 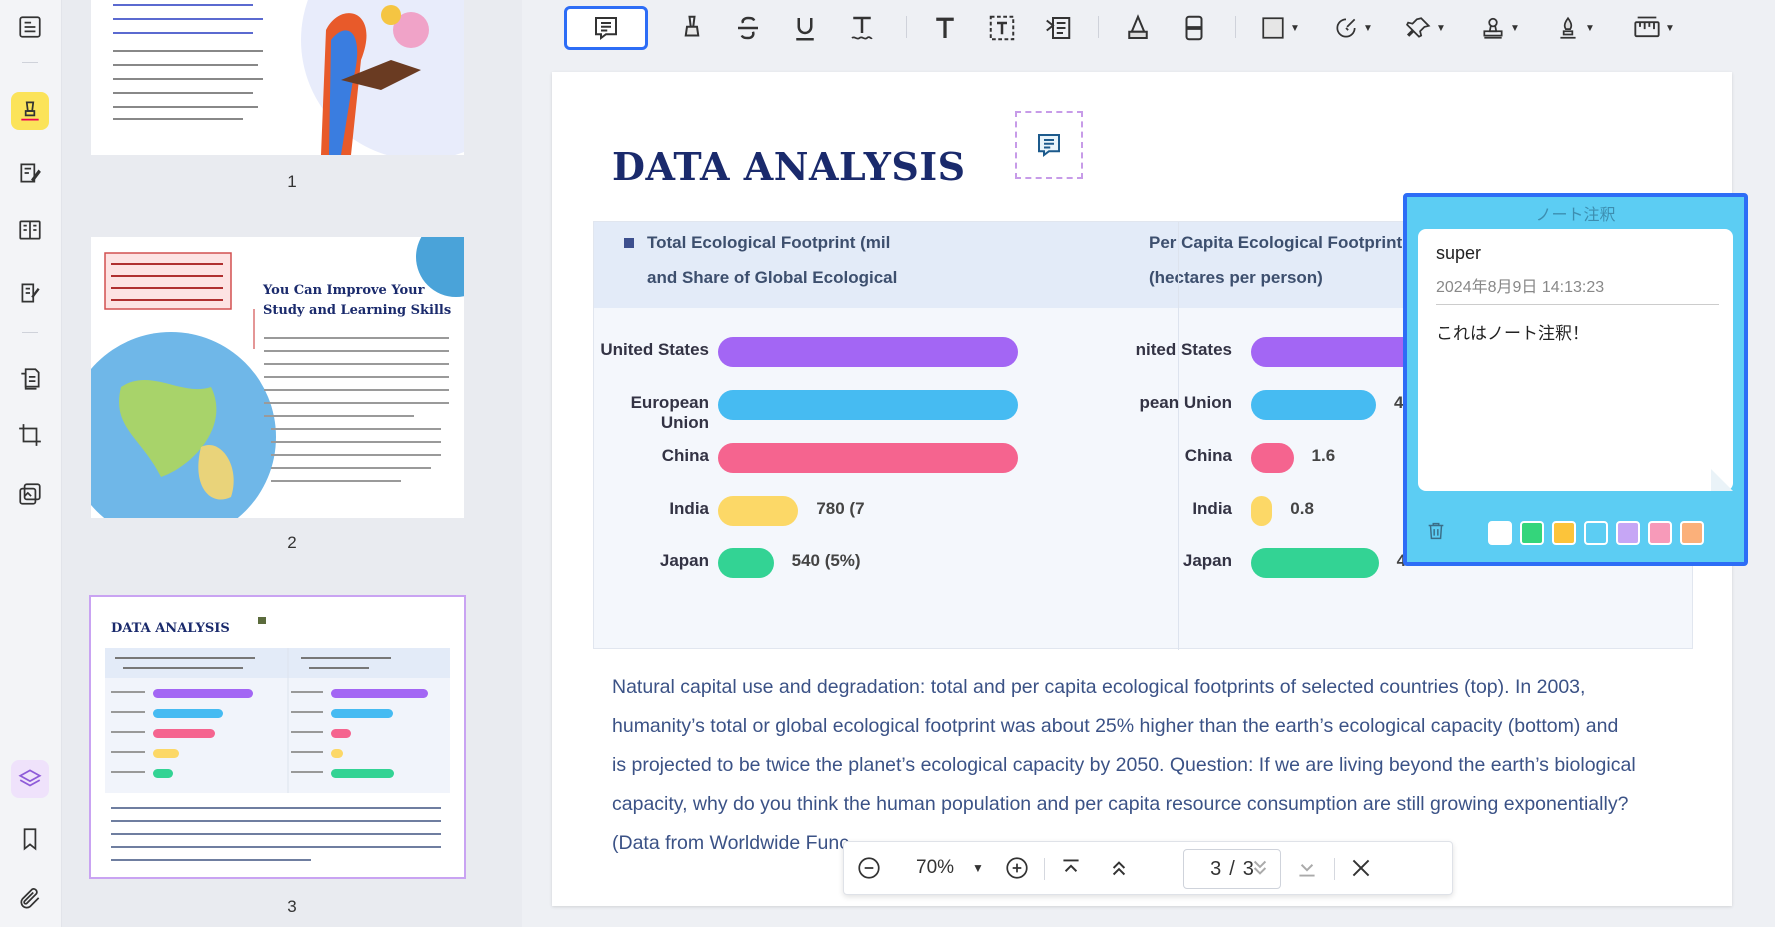 What do you see at coordinates (869, 868) in the screenshot?
I see `zoom-out-icon` at bounding box center [869, 868].